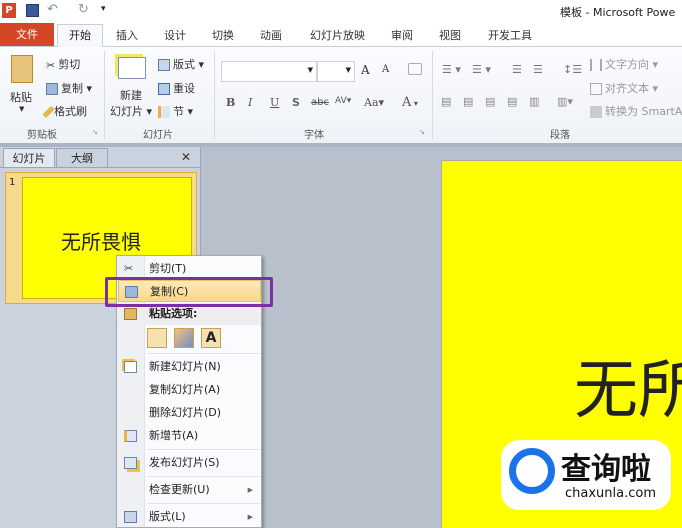 The height and width of the screenshot is (528, 682). Describe the element at coordinates (21, 97) in the screenshot. I see `paste-button: 粘贴` at that location.